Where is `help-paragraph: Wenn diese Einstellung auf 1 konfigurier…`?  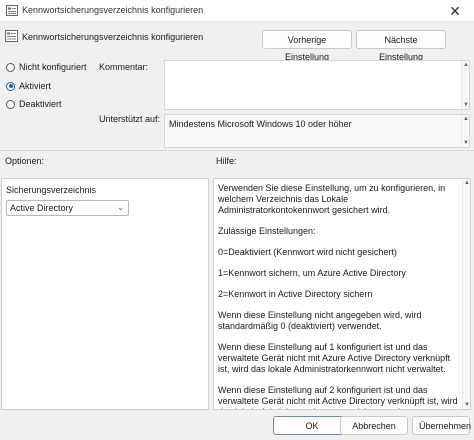
help-paragraph: Wenn diese Einstellung auf 1 konfigurier… is located at coordinates (334, 358).